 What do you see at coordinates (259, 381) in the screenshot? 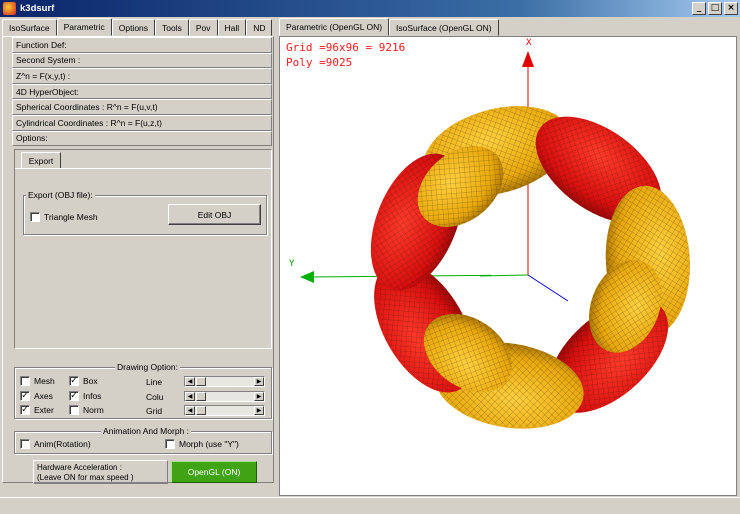
I see `line-slider-right-arrow: ▶` at bounding box center [259, 381].